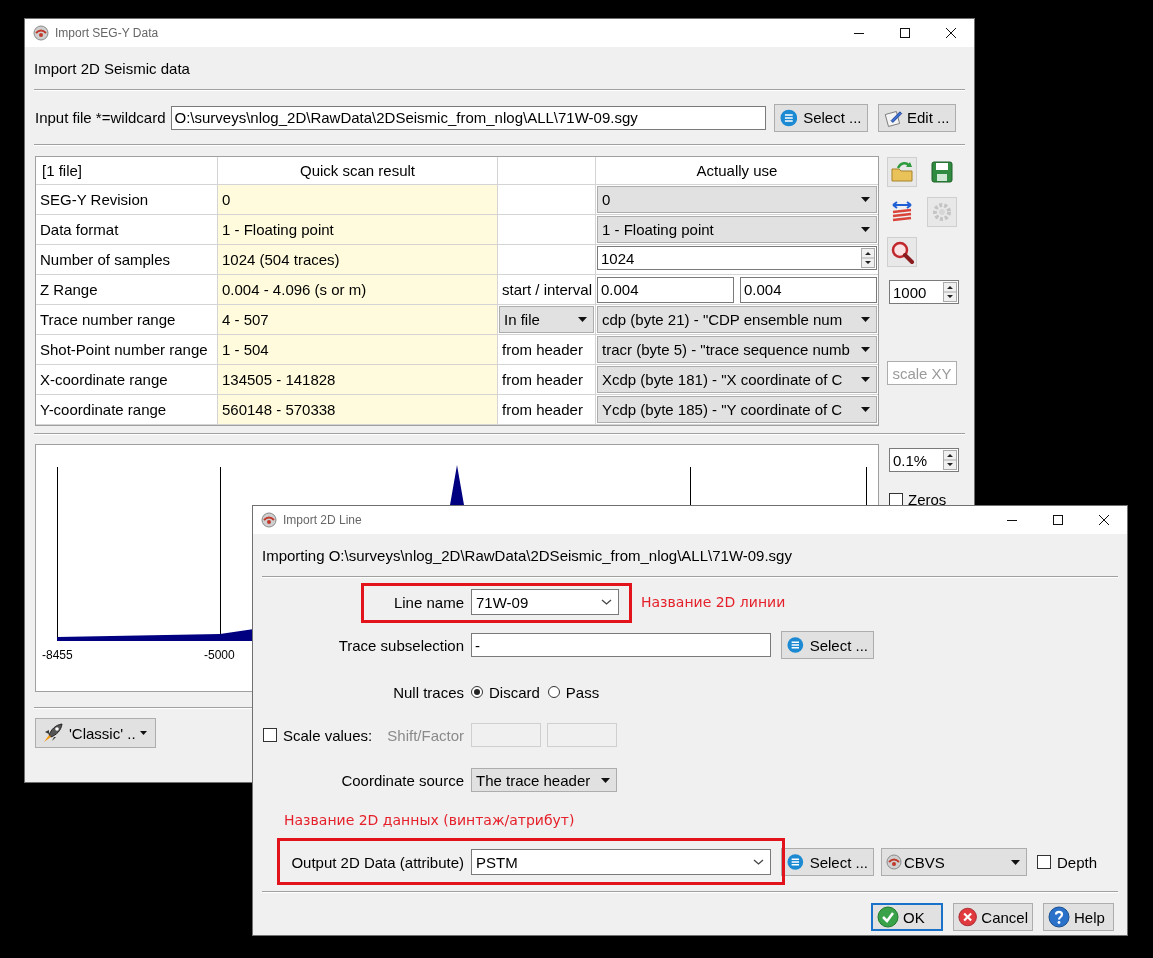 This screenshot has width=1153, height=958. I want to click on combo-field: PSTM, so click(621, 862).